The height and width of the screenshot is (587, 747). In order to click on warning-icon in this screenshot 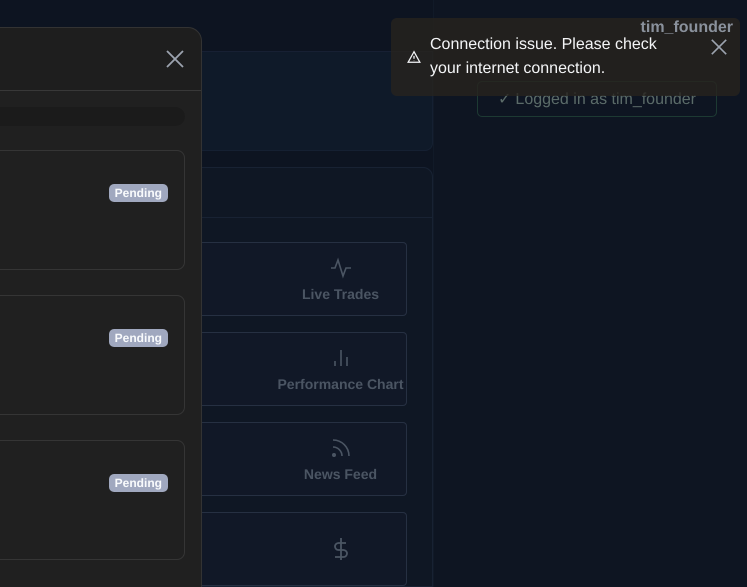, I will do `click(414, 57)`.